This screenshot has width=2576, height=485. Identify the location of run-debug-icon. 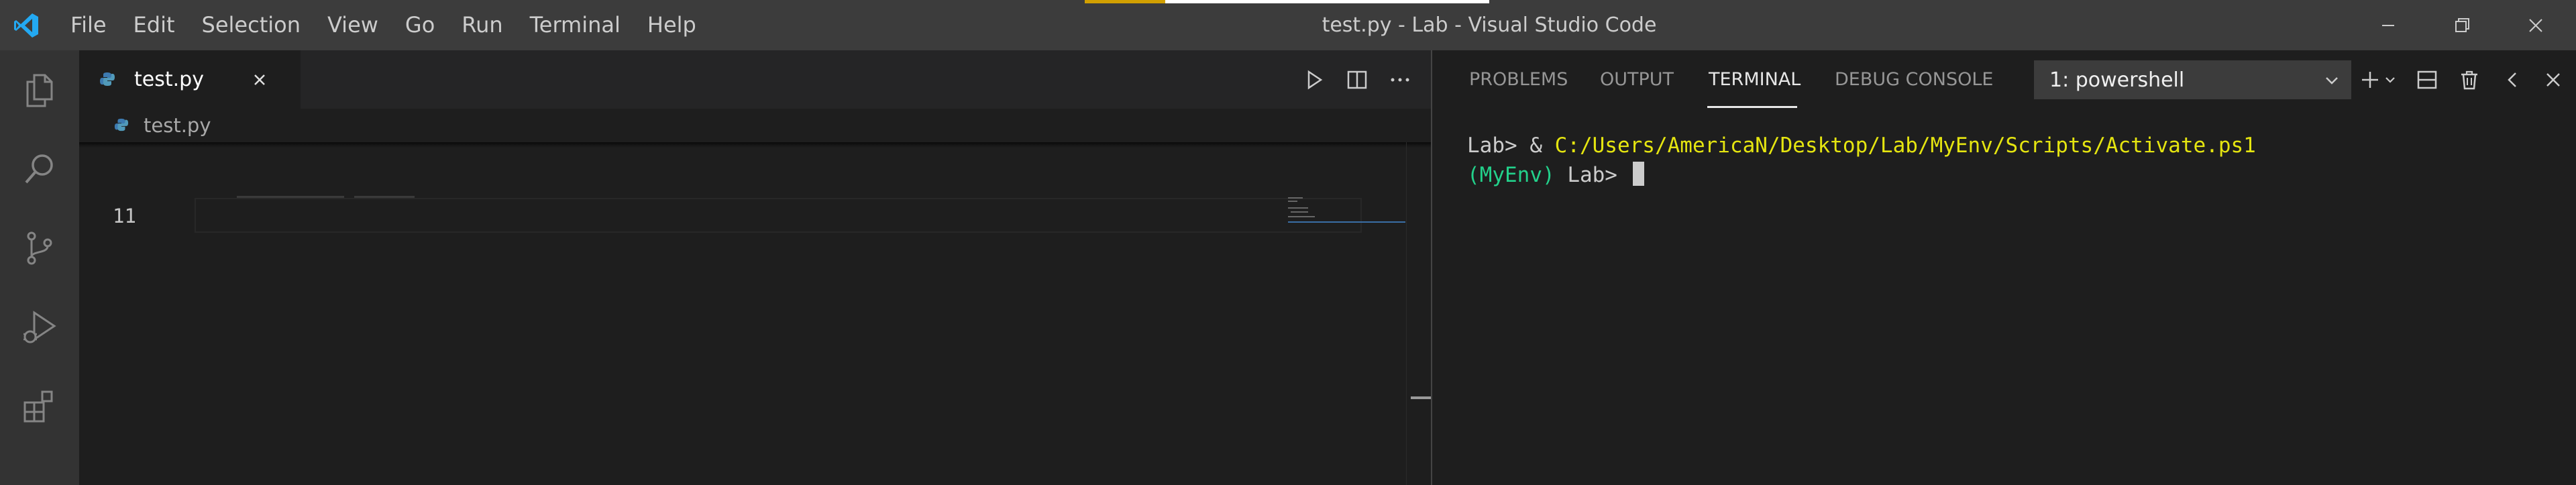
(39, 327).